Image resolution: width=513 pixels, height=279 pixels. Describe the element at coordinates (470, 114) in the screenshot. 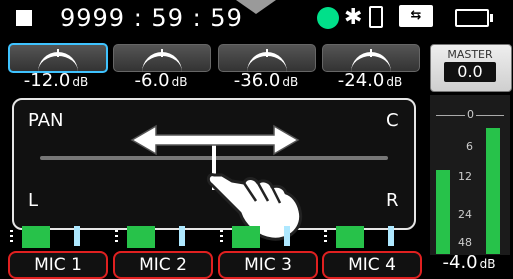

I see `master-scale-0: 0` at that location.